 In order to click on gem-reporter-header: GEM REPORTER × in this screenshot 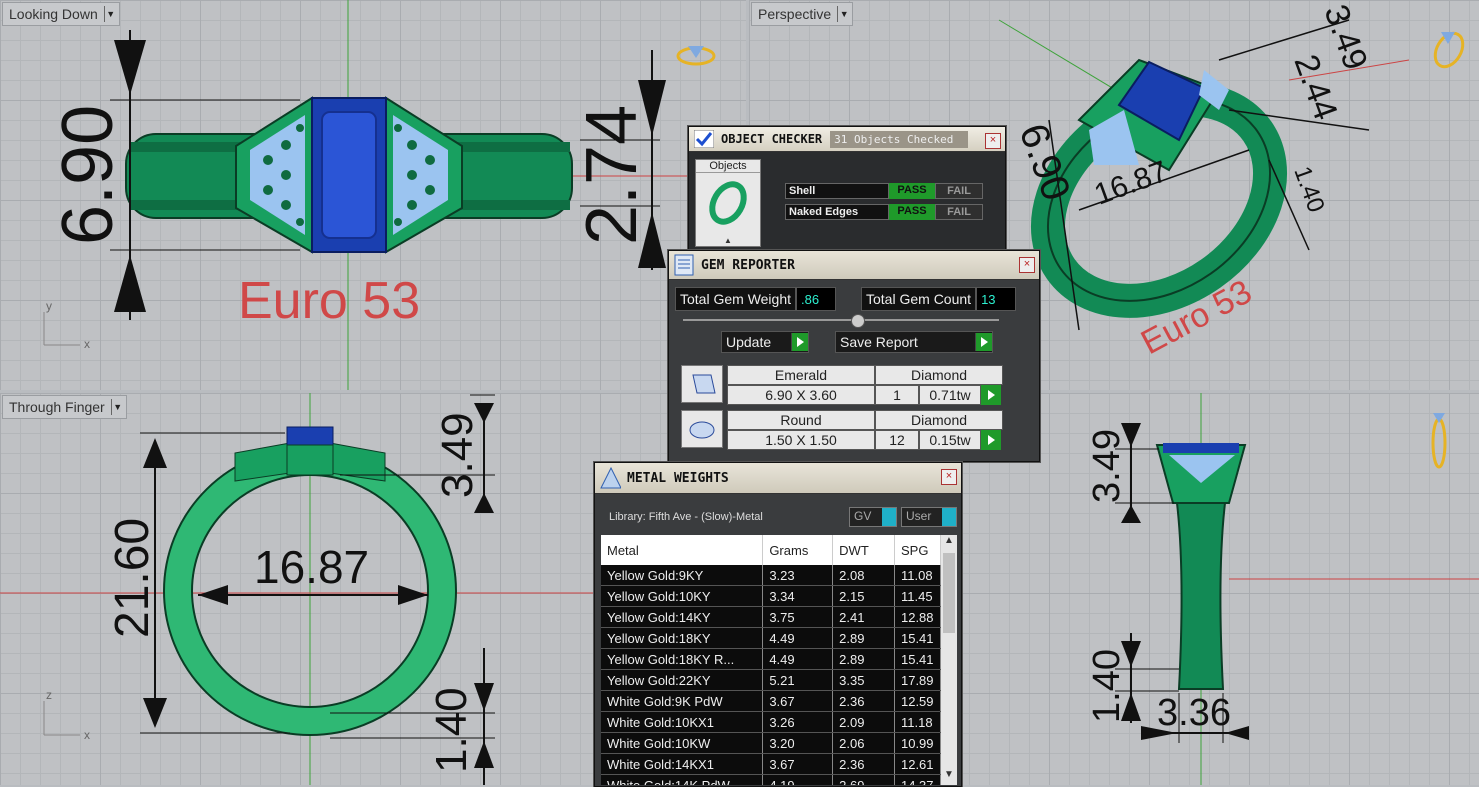, I will do `click(854, 265)`.